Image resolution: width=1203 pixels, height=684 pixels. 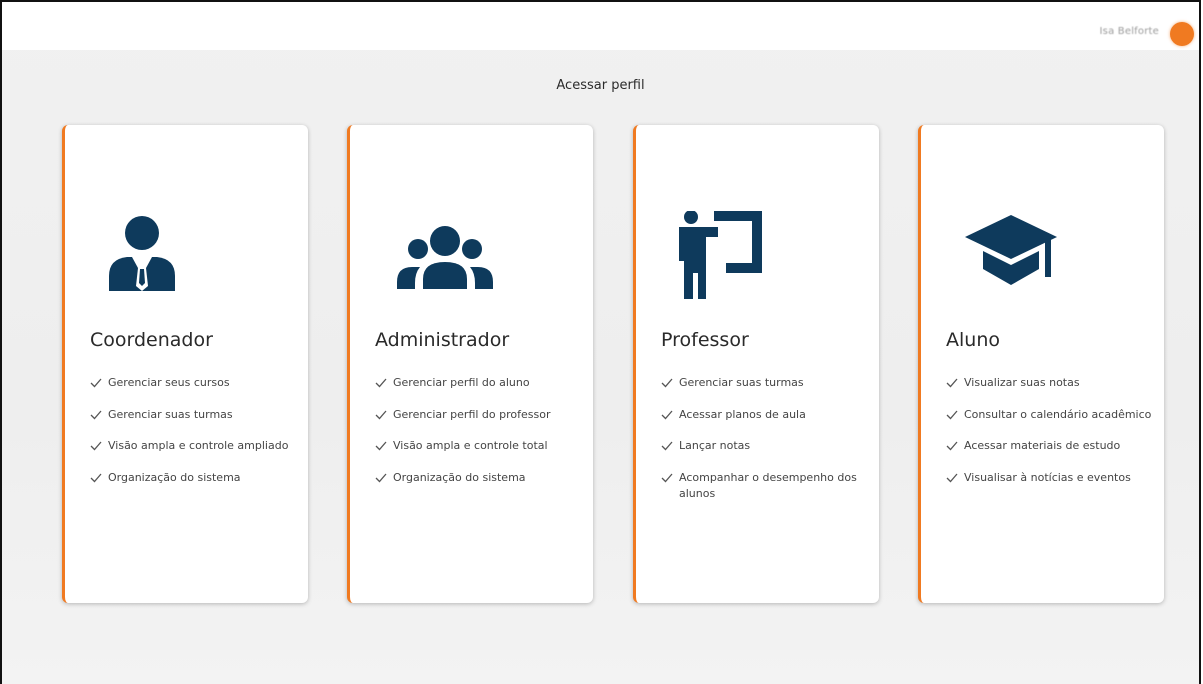 I want to click on feature-item: Gerenciar seus cursos, so click(x=196, y=383).